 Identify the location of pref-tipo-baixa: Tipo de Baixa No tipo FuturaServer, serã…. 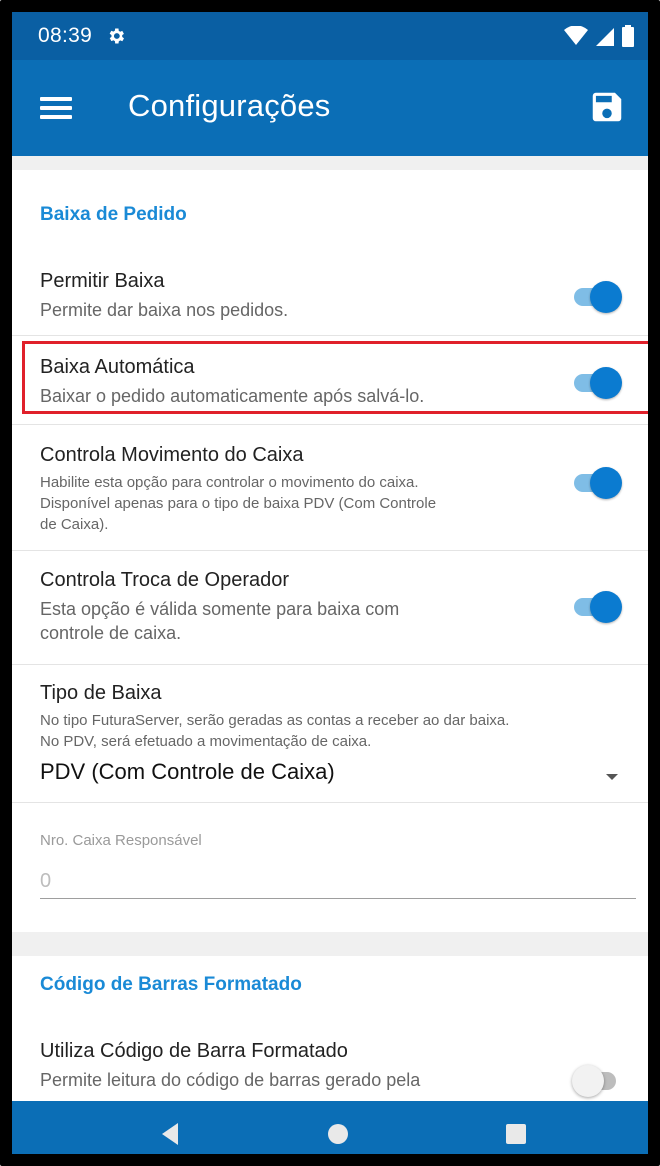
(330, 731).